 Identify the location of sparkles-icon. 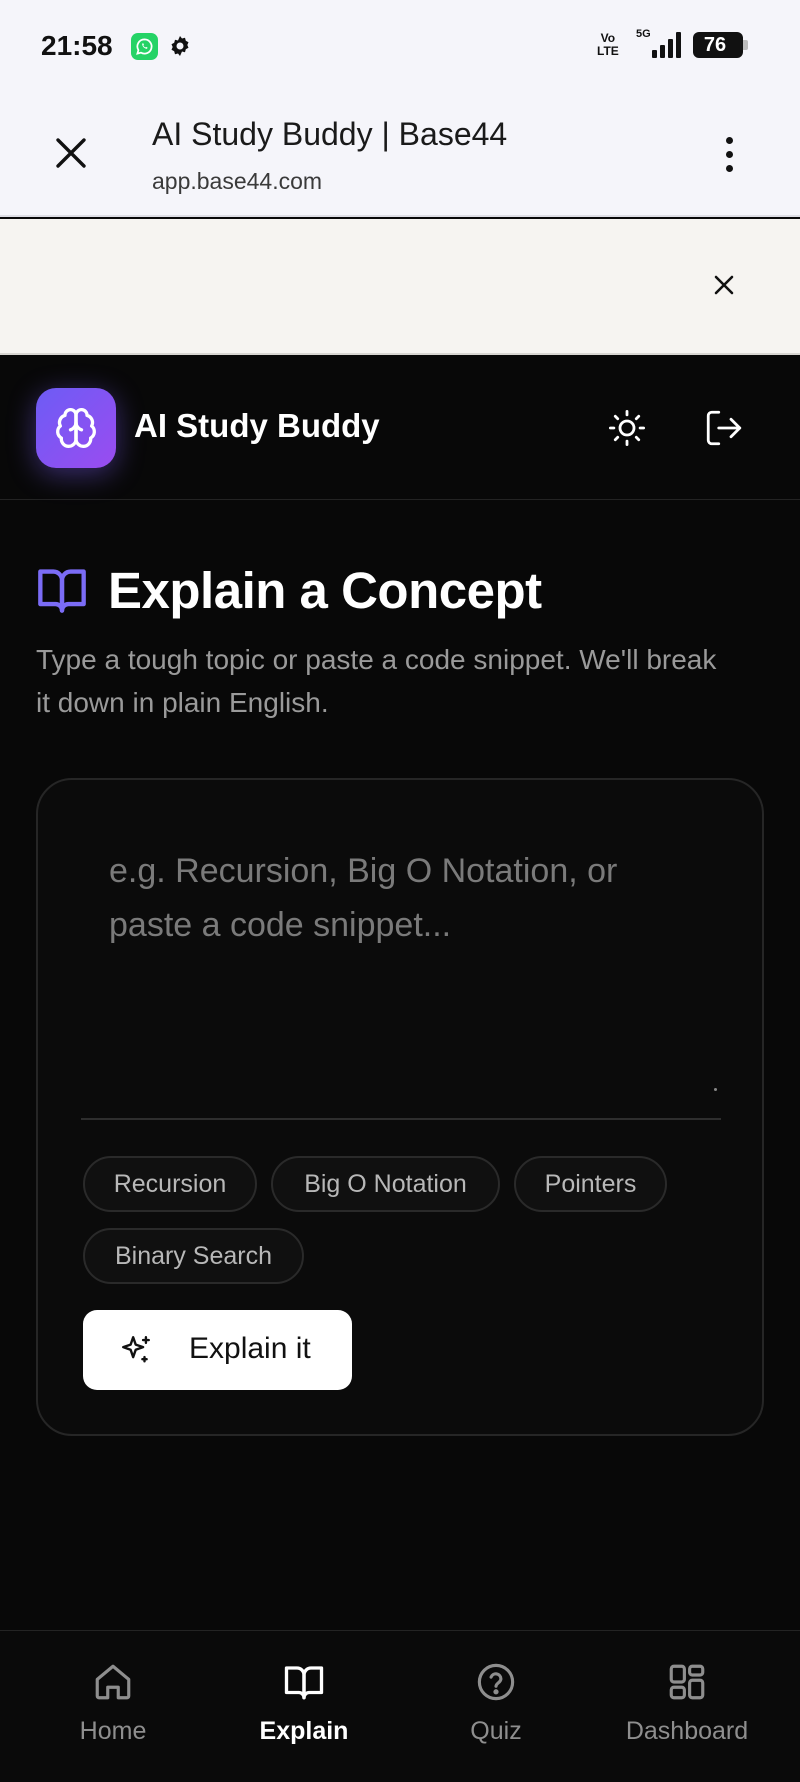
(136, 1349).